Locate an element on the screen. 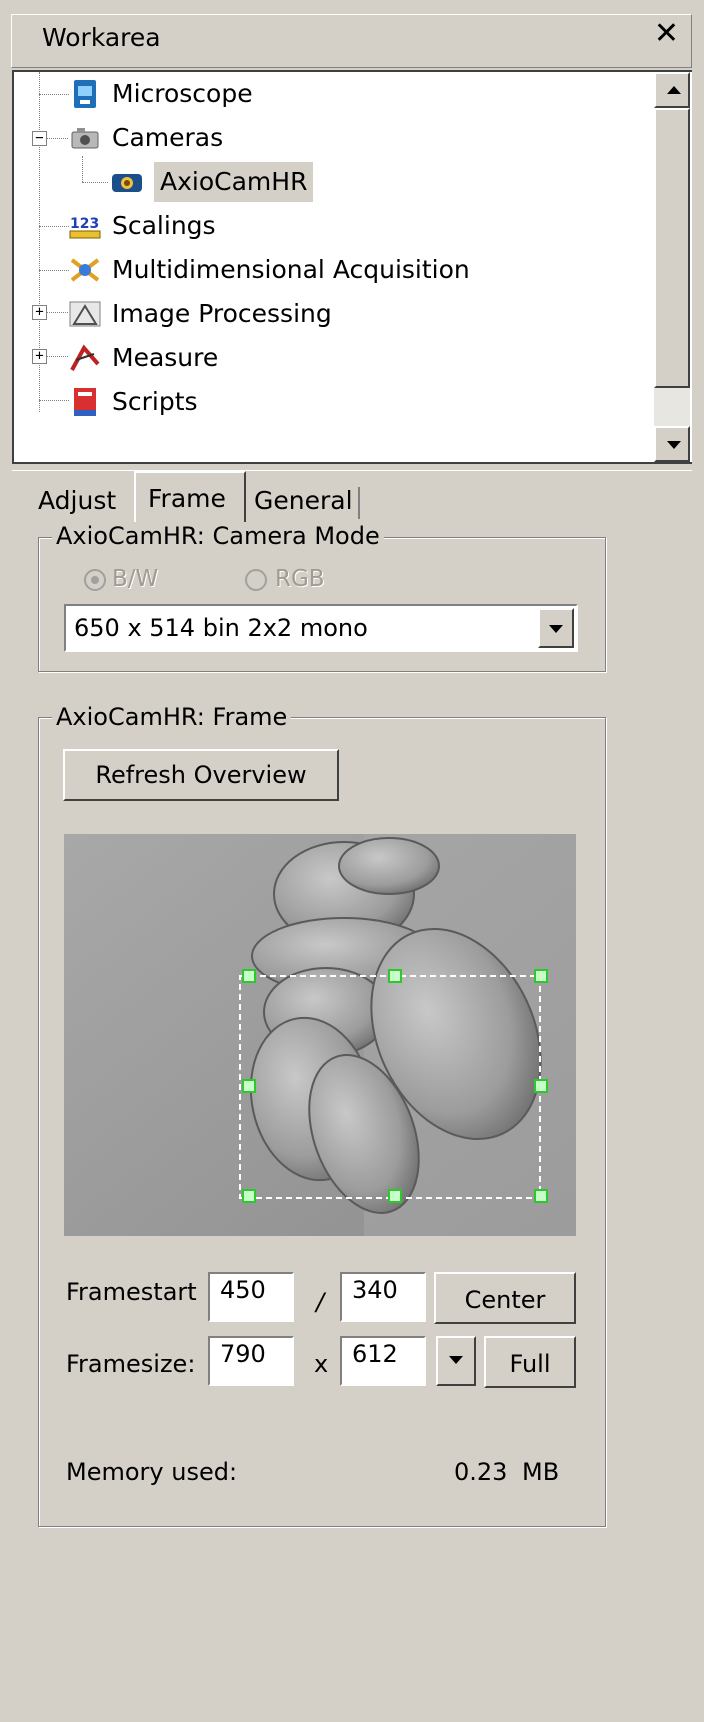  selection-handle-bottom-left is located at coordinates (249, 1196).